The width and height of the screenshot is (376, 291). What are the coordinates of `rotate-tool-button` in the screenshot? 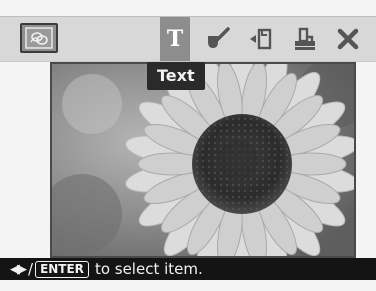 It's located at (261, 39).